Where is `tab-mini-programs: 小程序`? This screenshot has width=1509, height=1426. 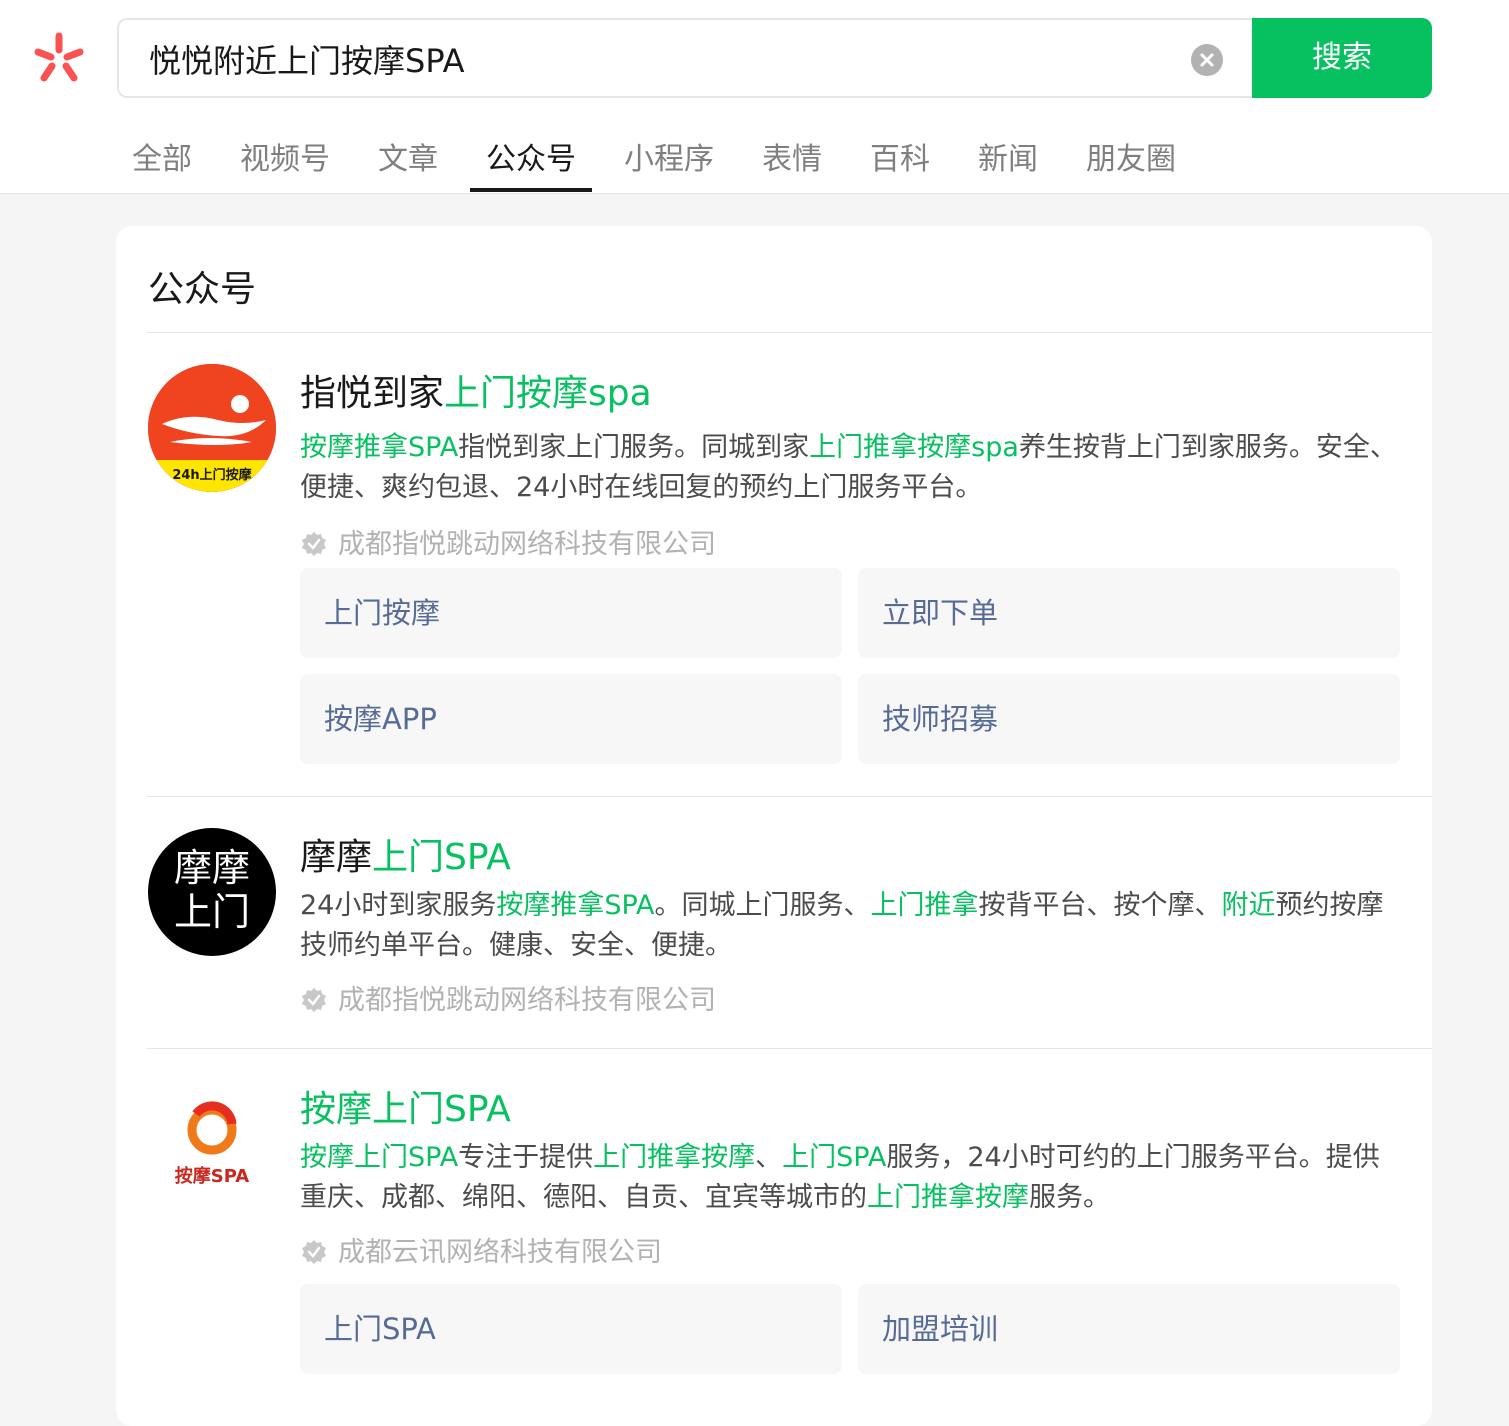 tab-mini-programs: 小程序 is located at coordinates (669, 164).